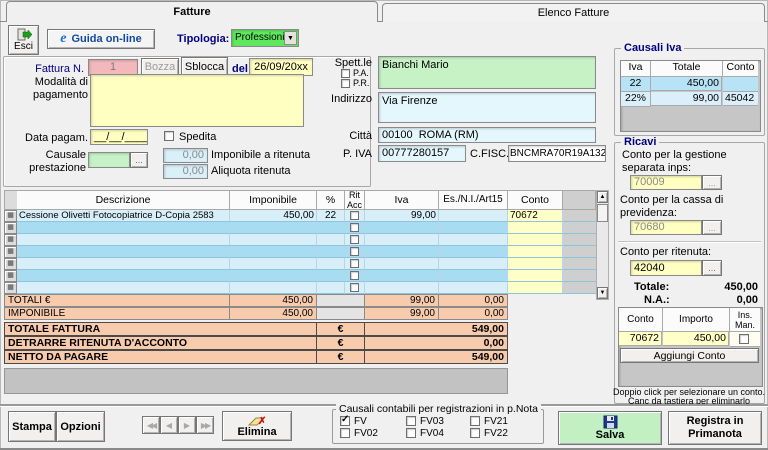 The height and width of the screenshot is (450, 768). What do you see at coordinates (745, 339) in the screenshot?
I see `ins-man-cell` at bounding box center [745, 339].